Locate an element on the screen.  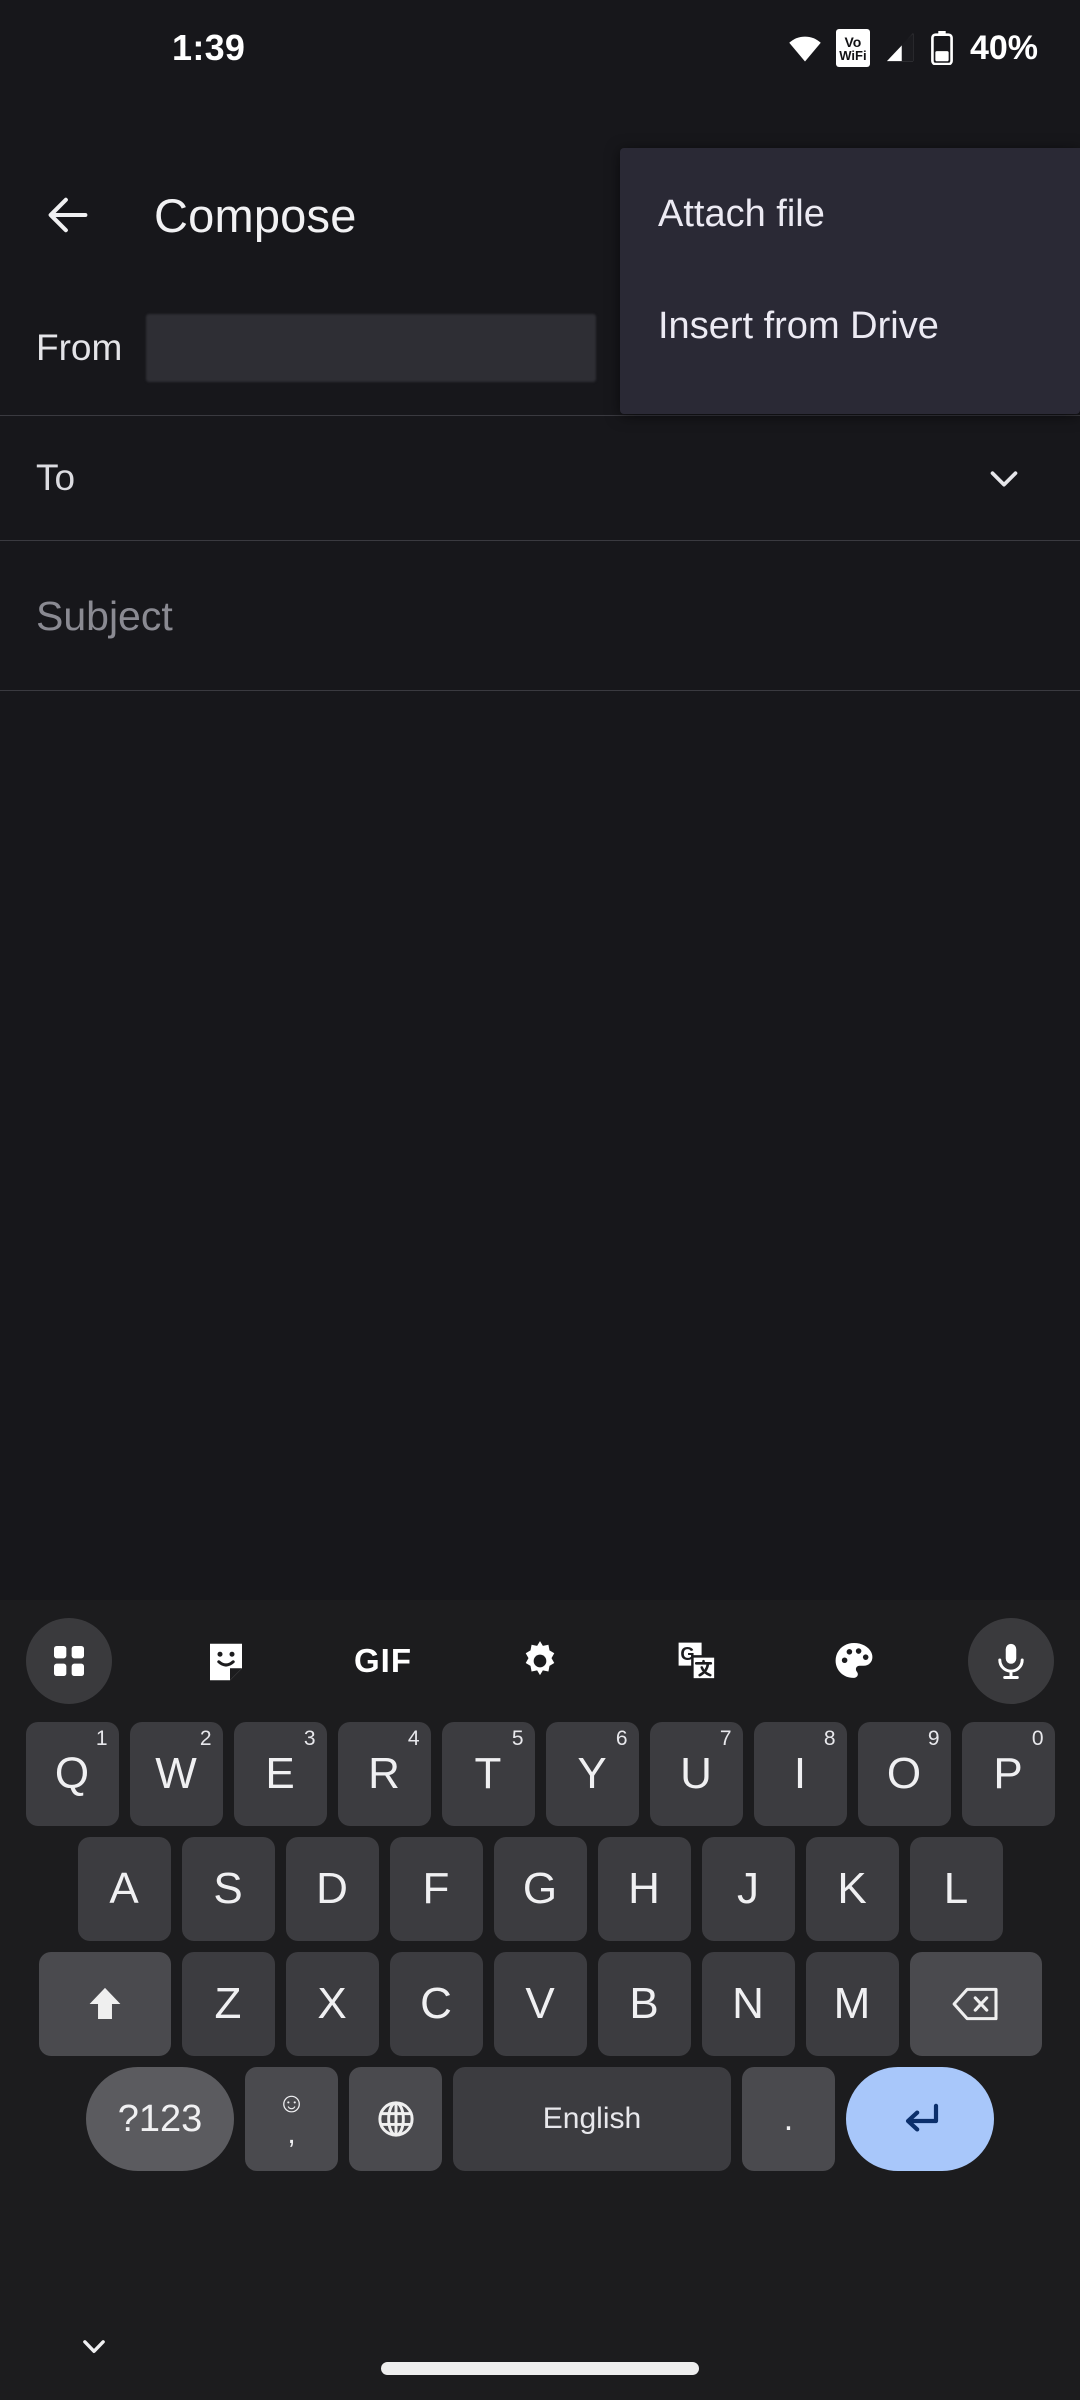
home-indicator is located at coordinates (540, 2368).